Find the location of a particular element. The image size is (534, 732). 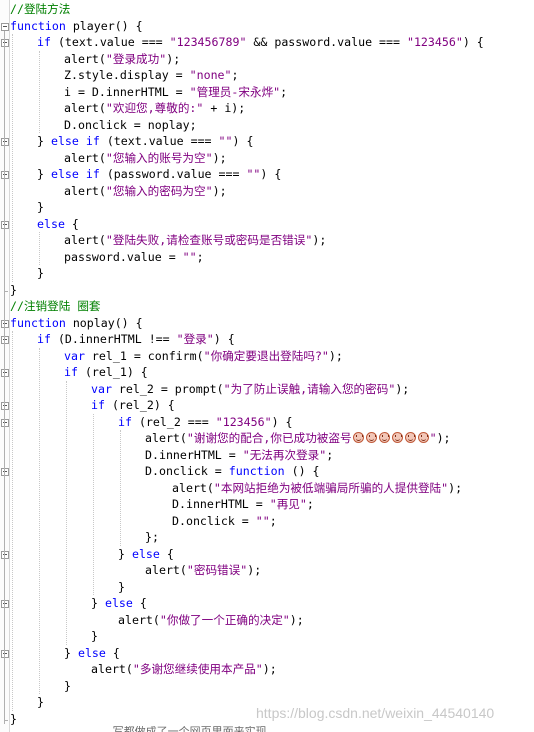

code-line: if (rel_2) { is located at coordinates (92, 405).